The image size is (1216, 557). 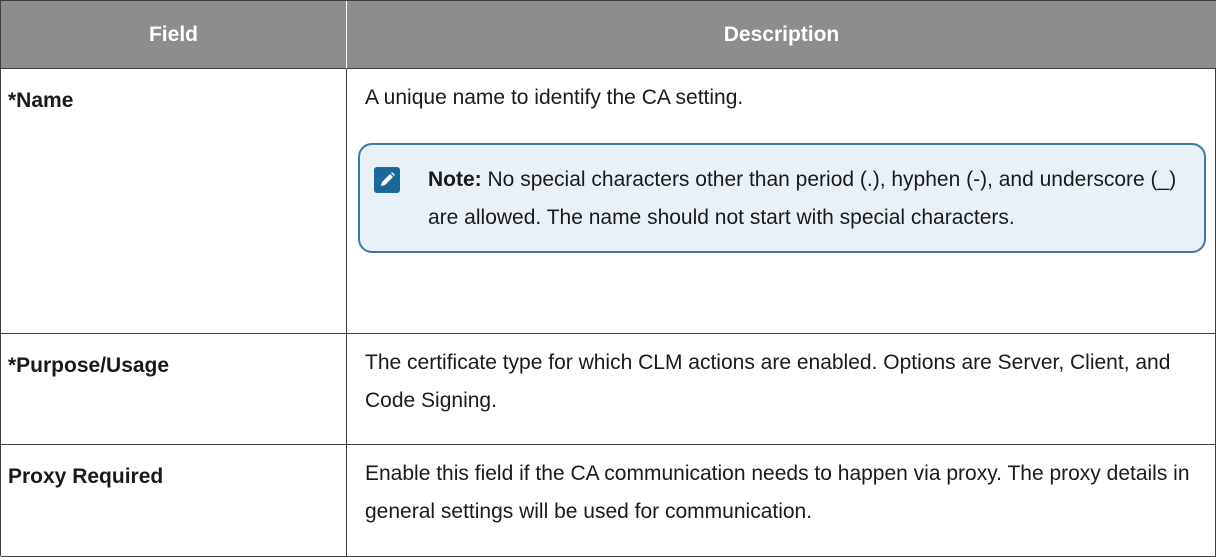 I want to click on column-header-description: Description, so click(x=781, y=35).